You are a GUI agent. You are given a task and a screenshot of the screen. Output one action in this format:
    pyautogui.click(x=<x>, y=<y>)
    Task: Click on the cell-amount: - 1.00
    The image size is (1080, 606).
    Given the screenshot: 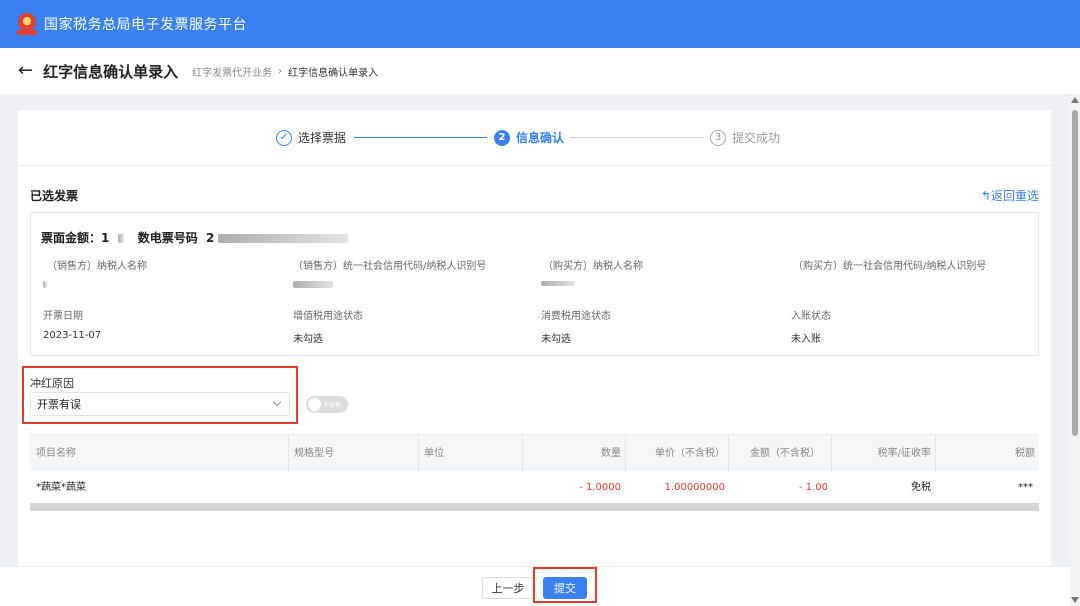 What is the action you would take?
    pyautogui.click(x=813, y=487)
    